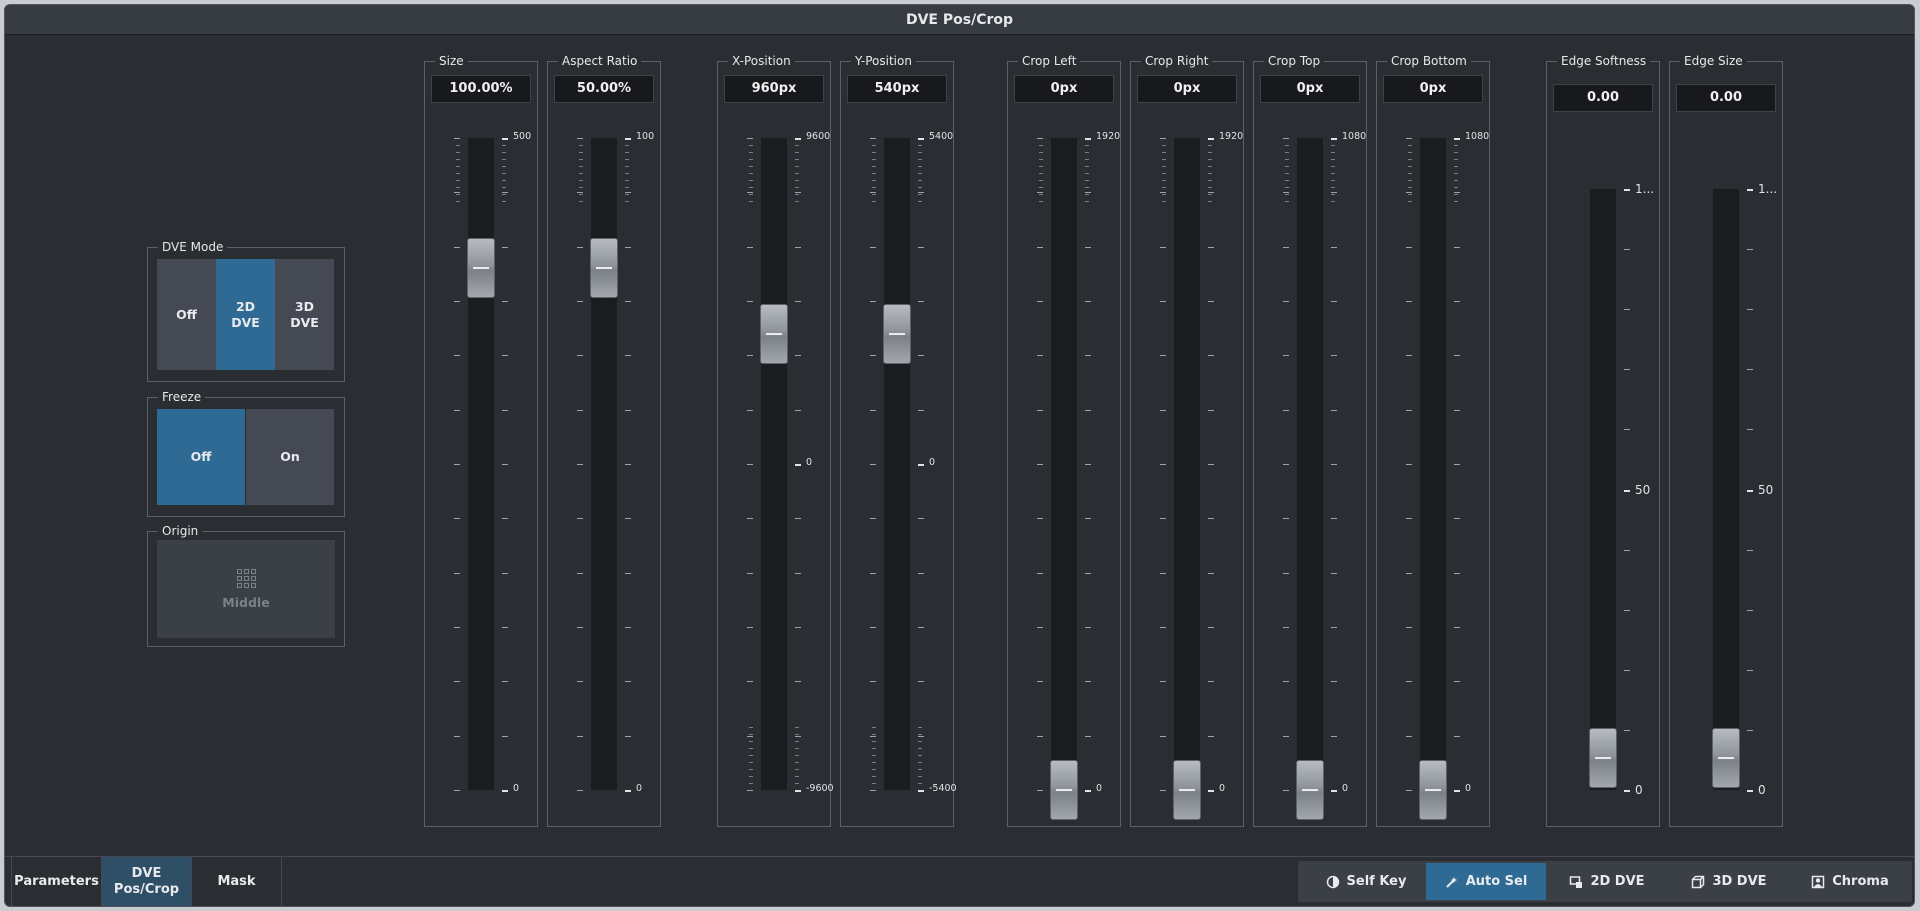 This screenshot has height=911, width=1920. What do you see at coordinates (245, 314) in the screenshot?
I see `dve-mode-2d-button: 2D DVE` at bounding box center [245, 314].